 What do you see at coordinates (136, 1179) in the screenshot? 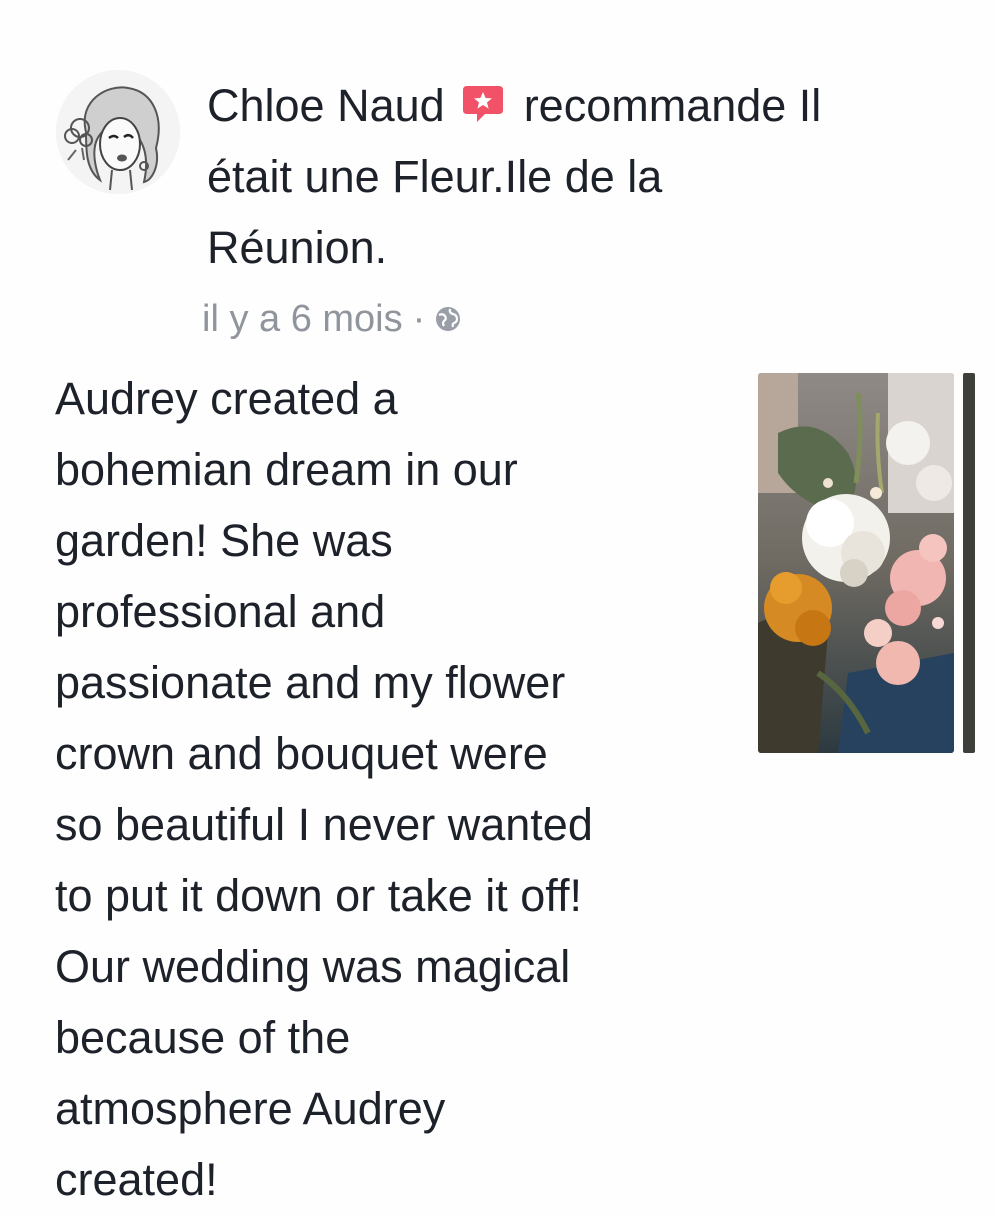
I see `post-body-line: created!` at bounding box center [136, 1179].